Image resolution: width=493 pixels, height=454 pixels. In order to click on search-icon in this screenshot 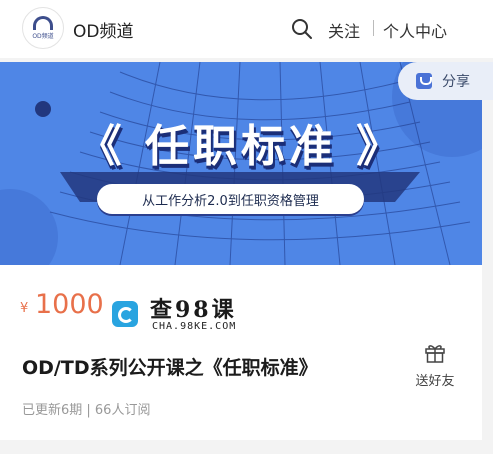, I will do `click(302, 29)`.